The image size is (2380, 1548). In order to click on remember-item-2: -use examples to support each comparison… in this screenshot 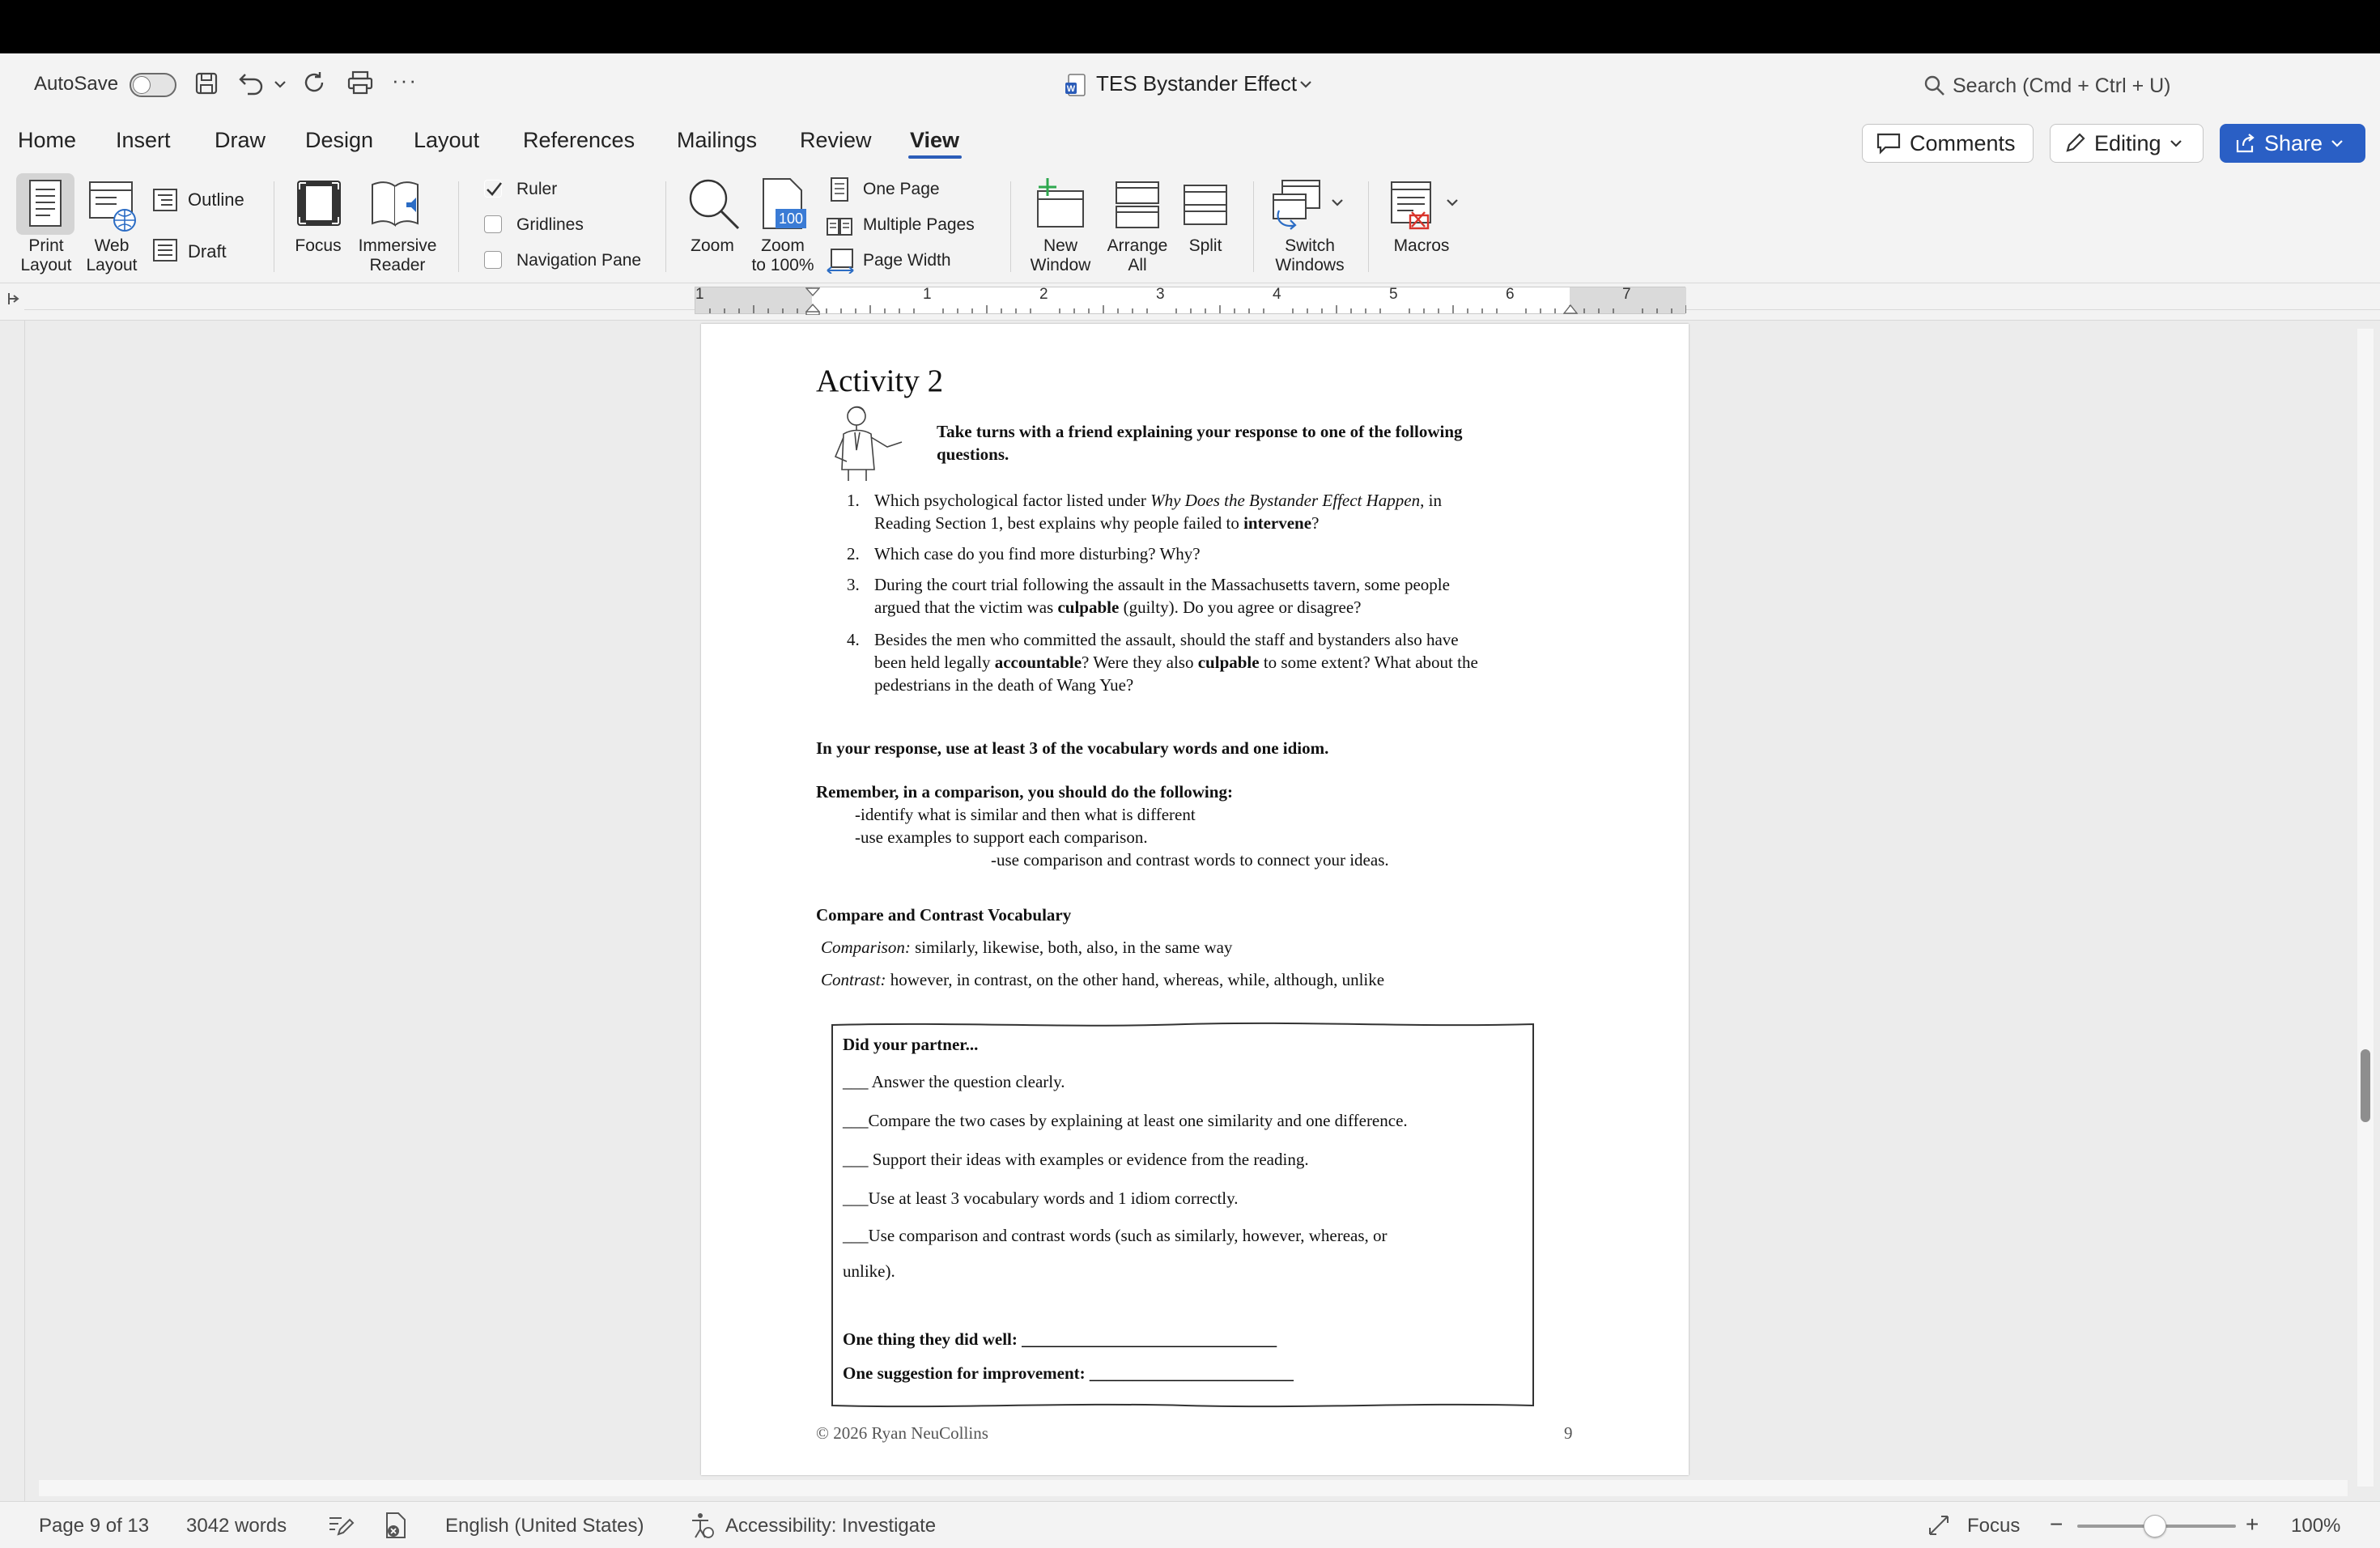, I will do `click(1002, 837)`.